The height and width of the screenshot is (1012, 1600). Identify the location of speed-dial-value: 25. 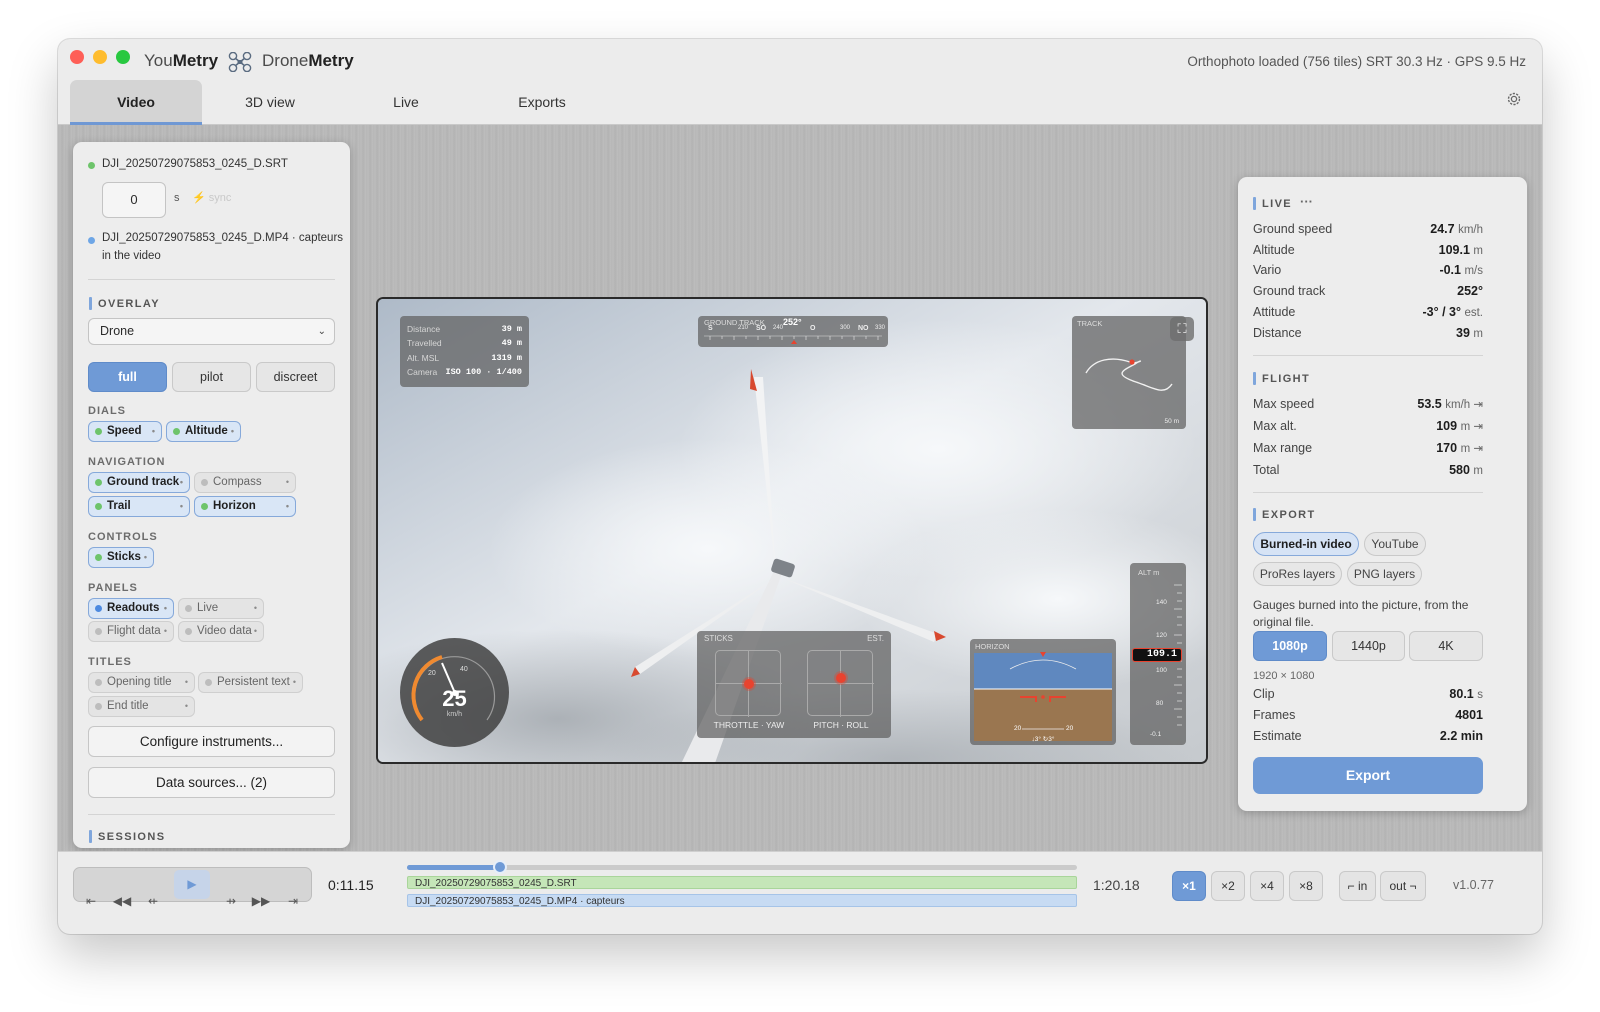
(454, 698).